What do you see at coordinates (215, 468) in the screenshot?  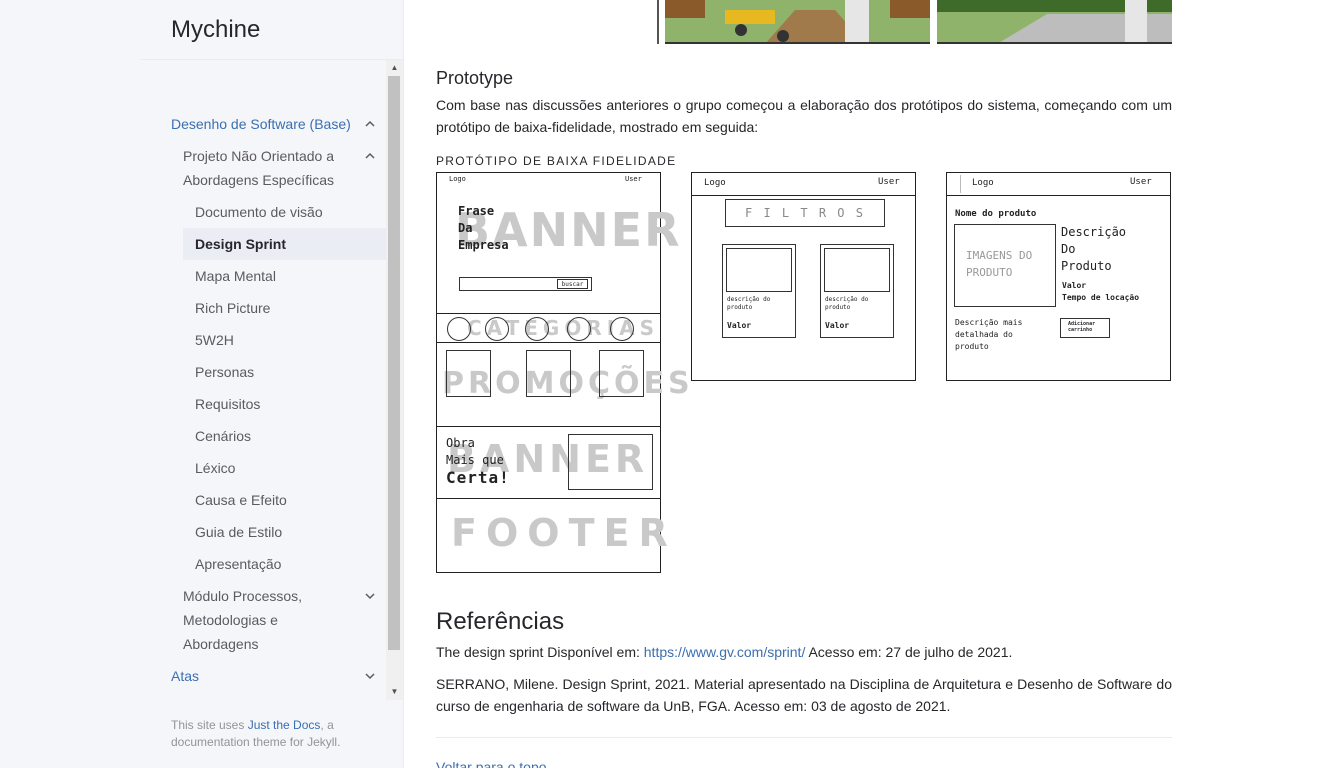 I see `nav-item-lexico: Léxico` at bounding box center [215, 468].